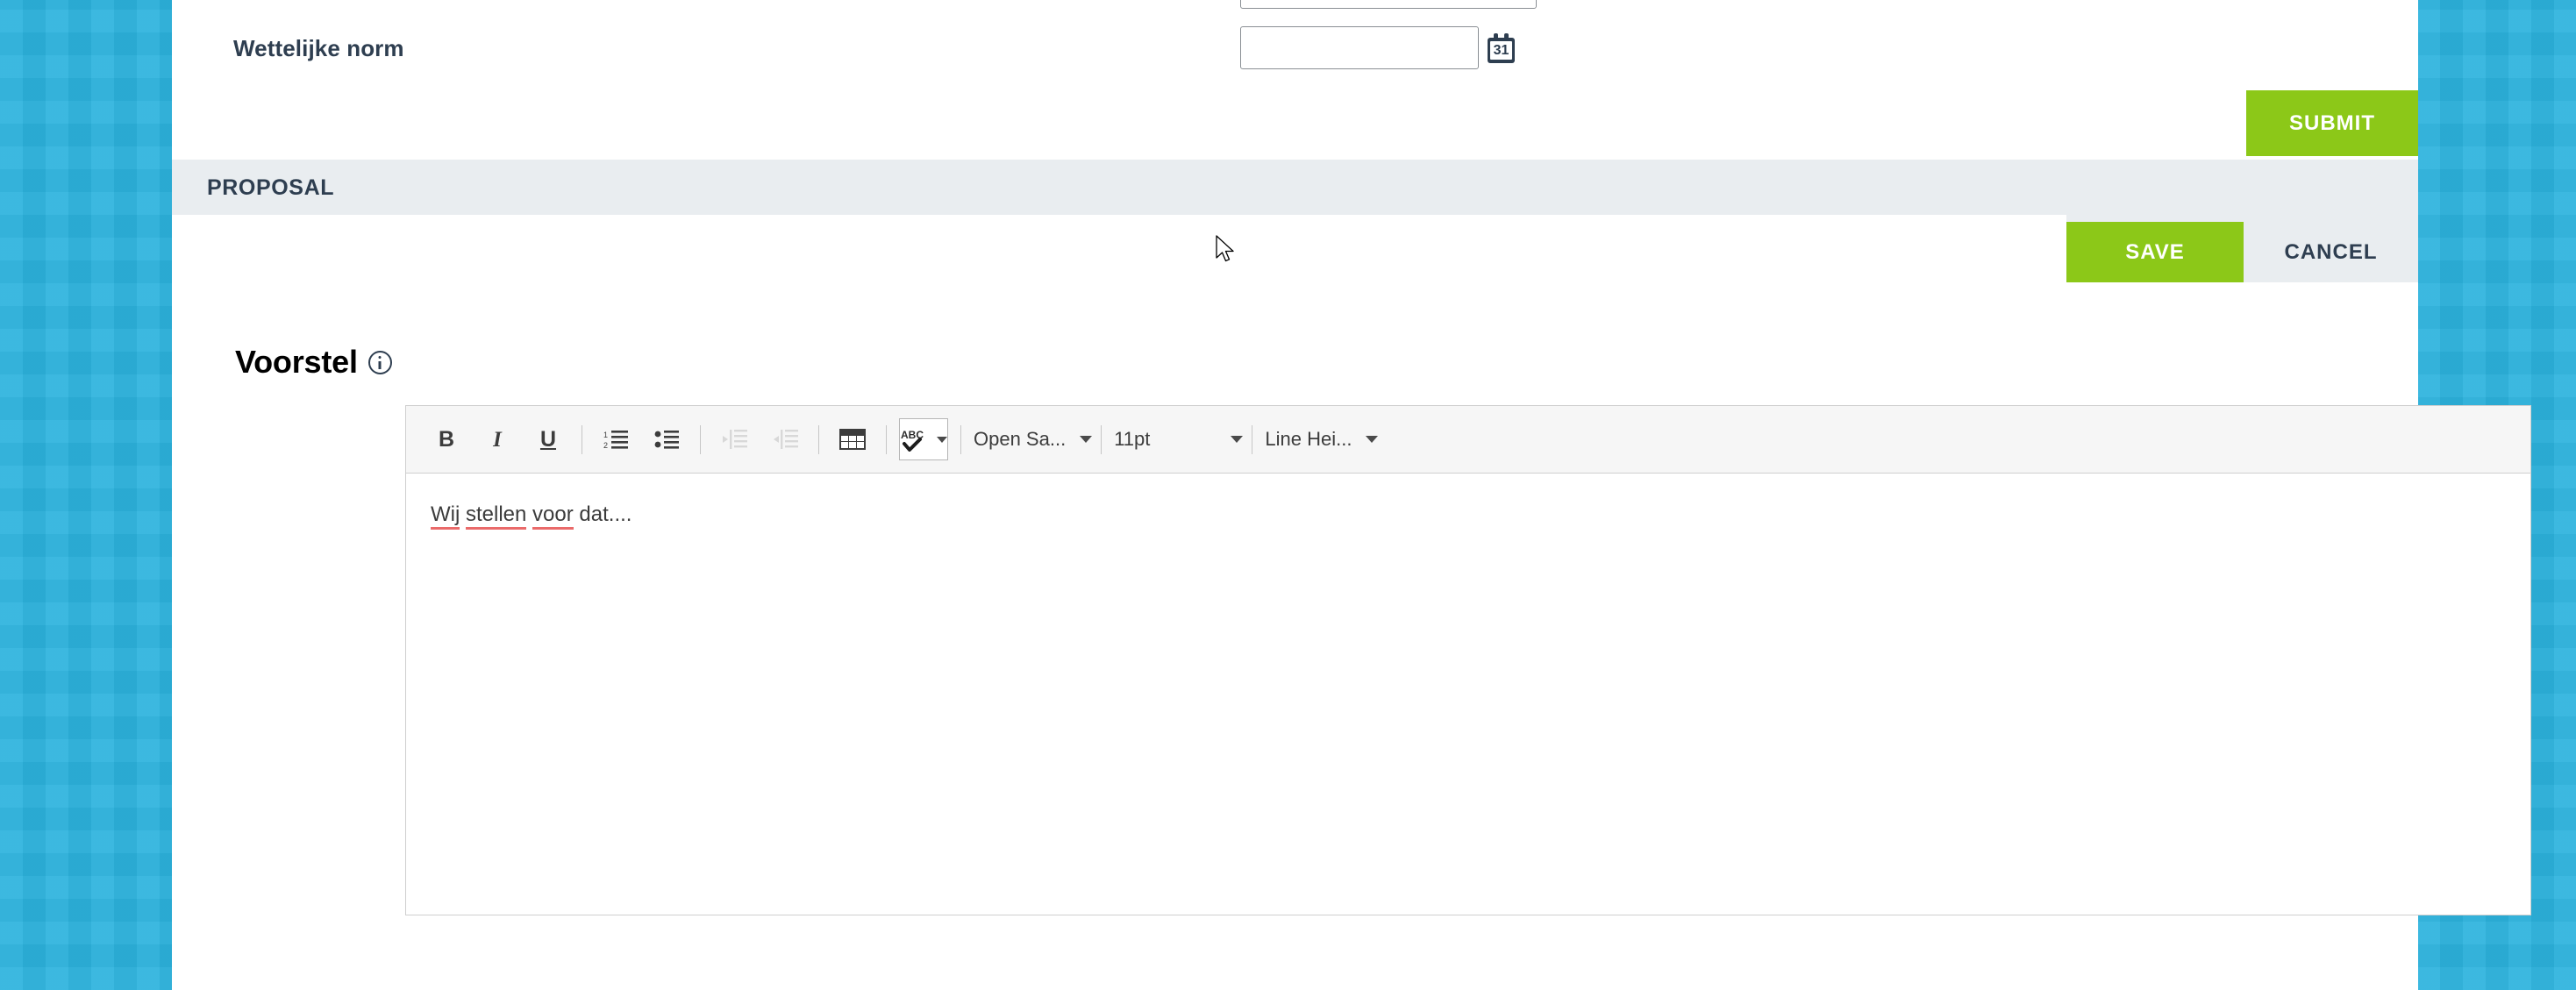  I want to click on editor-word: stellen, so click(497, 516).